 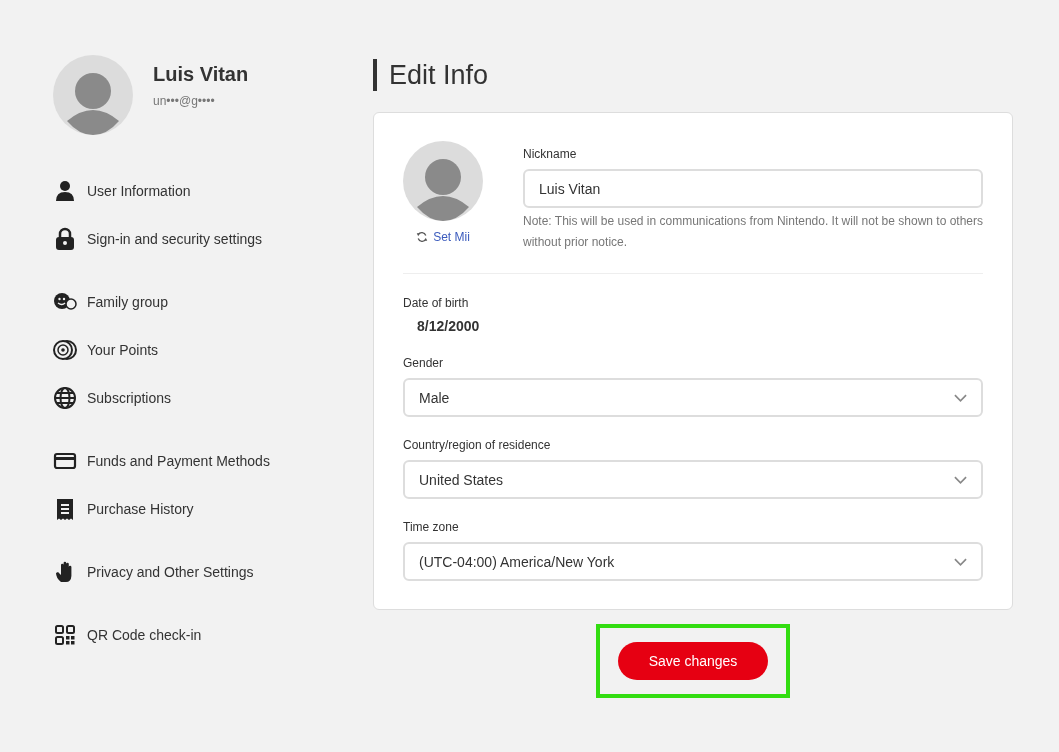 What do you see at coordinates (449, 326) in the screenshot?
I see `birth-date: 8/12/2000` at bounding box center [449, 326].